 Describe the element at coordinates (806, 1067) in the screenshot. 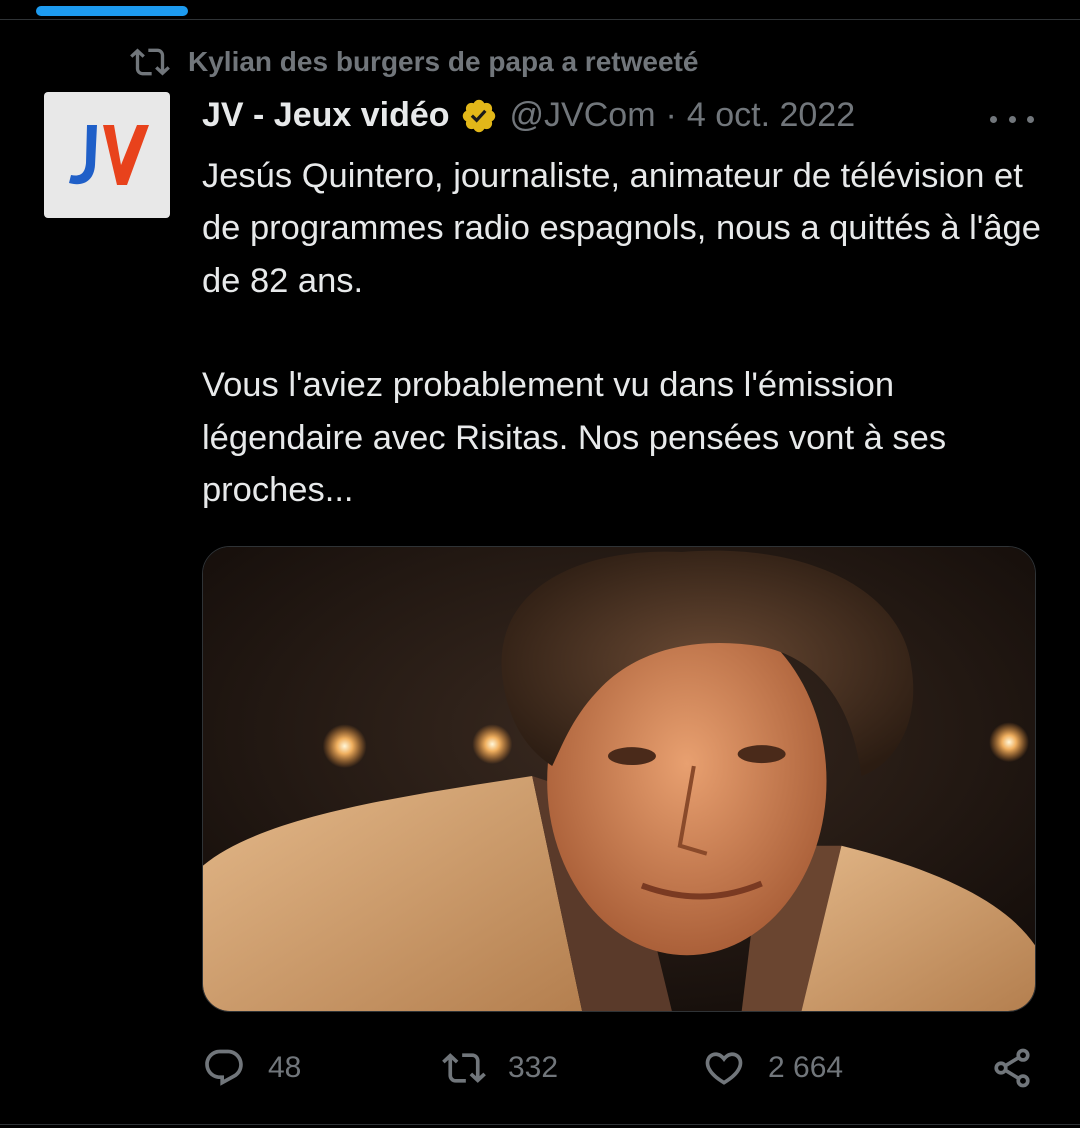

I see `like-count: 2 664` at that location.